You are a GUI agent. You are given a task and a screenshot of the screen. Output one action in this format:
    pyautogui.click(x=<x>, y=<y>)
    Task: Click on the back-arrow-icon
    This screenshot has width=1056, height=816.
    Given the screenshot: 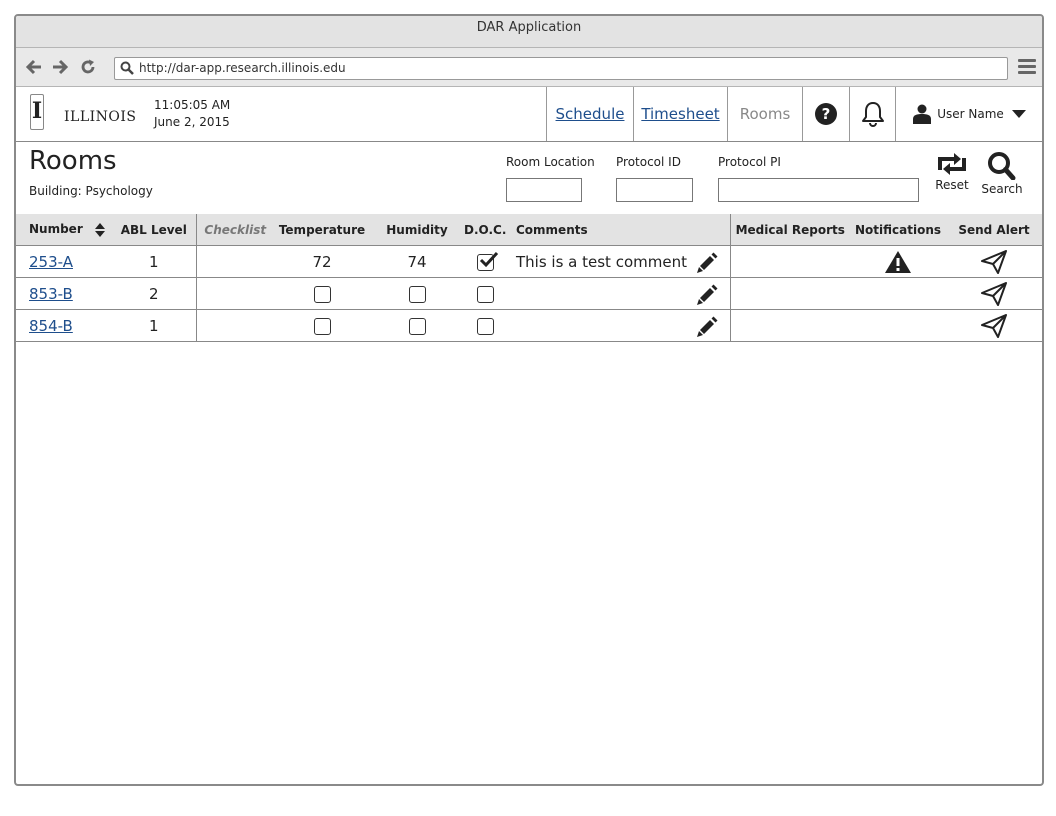 What is the action you would take?
    pyautogui.click(x=34, y=68)
    